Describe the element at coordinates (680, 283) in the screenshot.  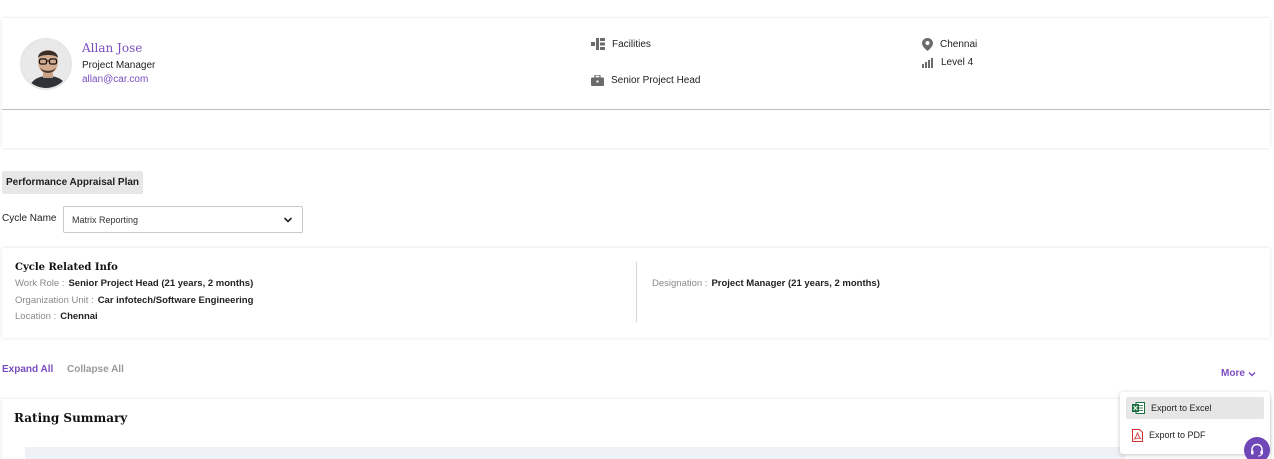
I see `designation-label: Designation :` at that location.